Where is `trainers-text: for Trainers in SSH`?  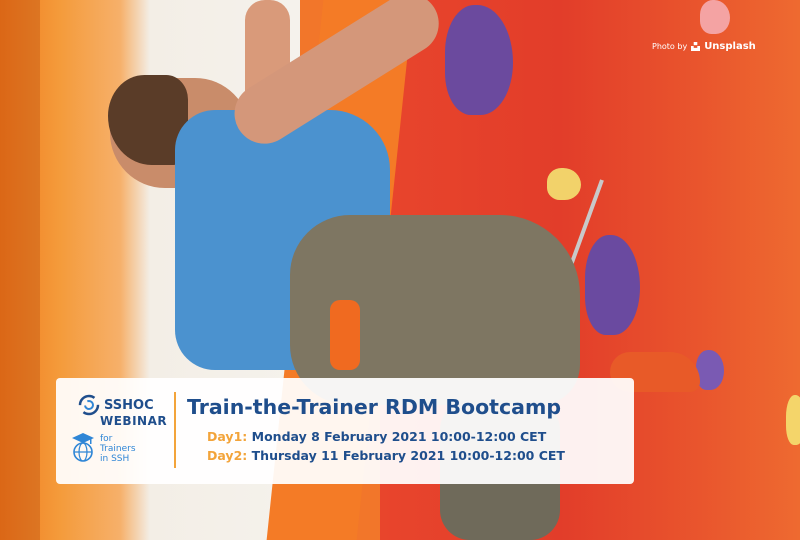
trainers-text: for Trainers in SSH is located at coordinates (118, 449).